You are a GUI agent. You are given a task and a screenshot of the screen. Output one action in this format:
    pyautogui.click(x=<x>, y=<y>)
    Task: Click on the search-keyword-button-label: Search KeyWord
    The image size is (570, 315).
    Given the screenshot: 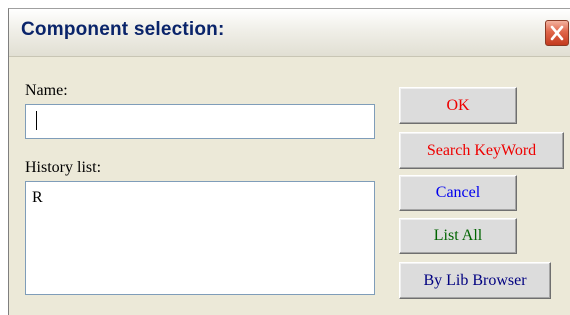 What is the action you would take?
    pyautogui.click(x=481, y=150)
    